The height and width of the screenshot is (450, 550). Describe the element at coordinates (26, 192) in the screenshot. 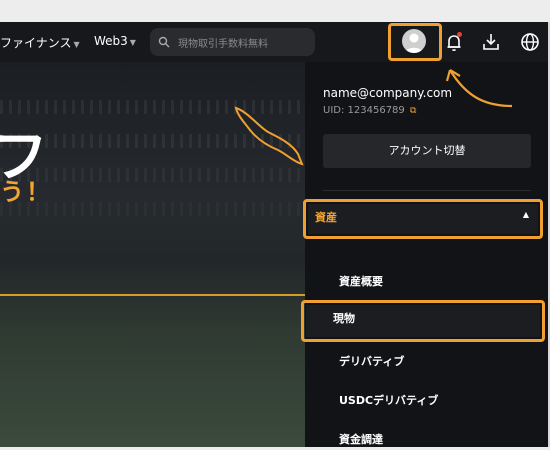

I see `hero-subheadline: う！` at that location.